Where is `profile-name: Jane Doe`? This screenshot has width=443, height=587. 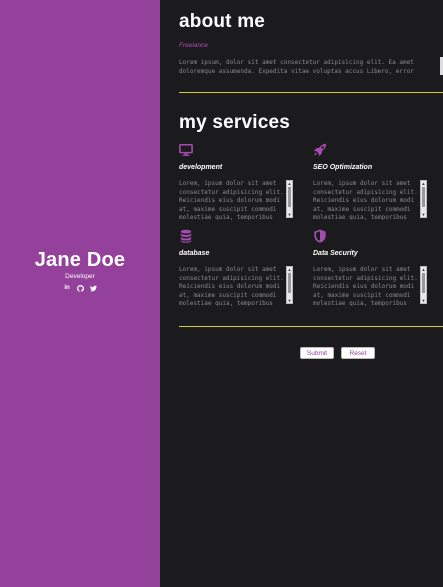
profile-name: Jane Doe is located at coordinates (80, 260).